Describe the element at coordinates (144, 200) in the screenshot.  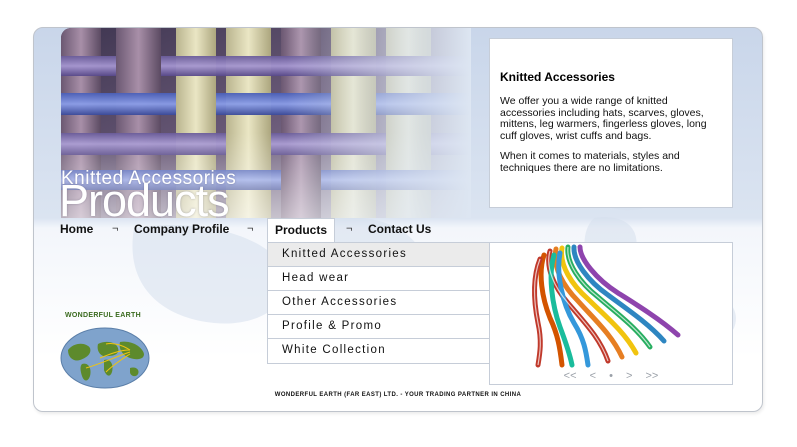
I see `hero-title: Products` at that location.